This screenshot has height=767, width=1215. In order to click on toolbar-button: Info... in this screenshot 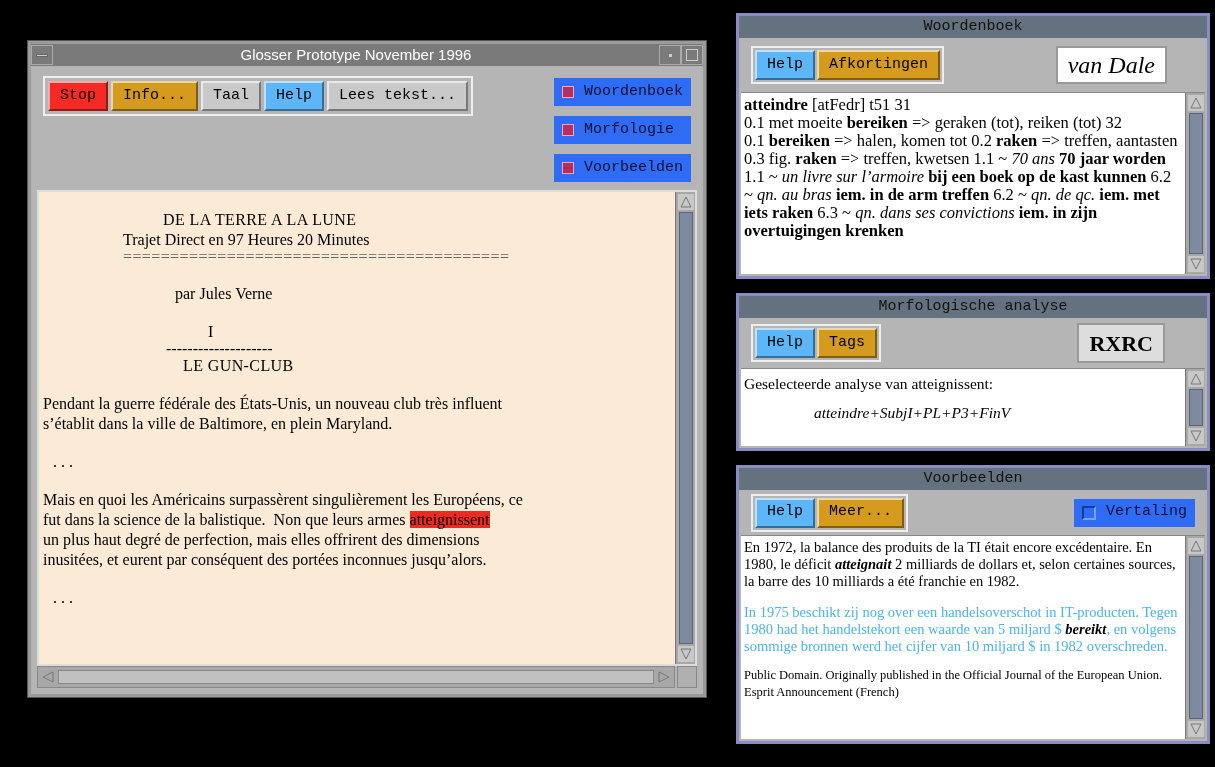, I will do `click(155, 96)`.